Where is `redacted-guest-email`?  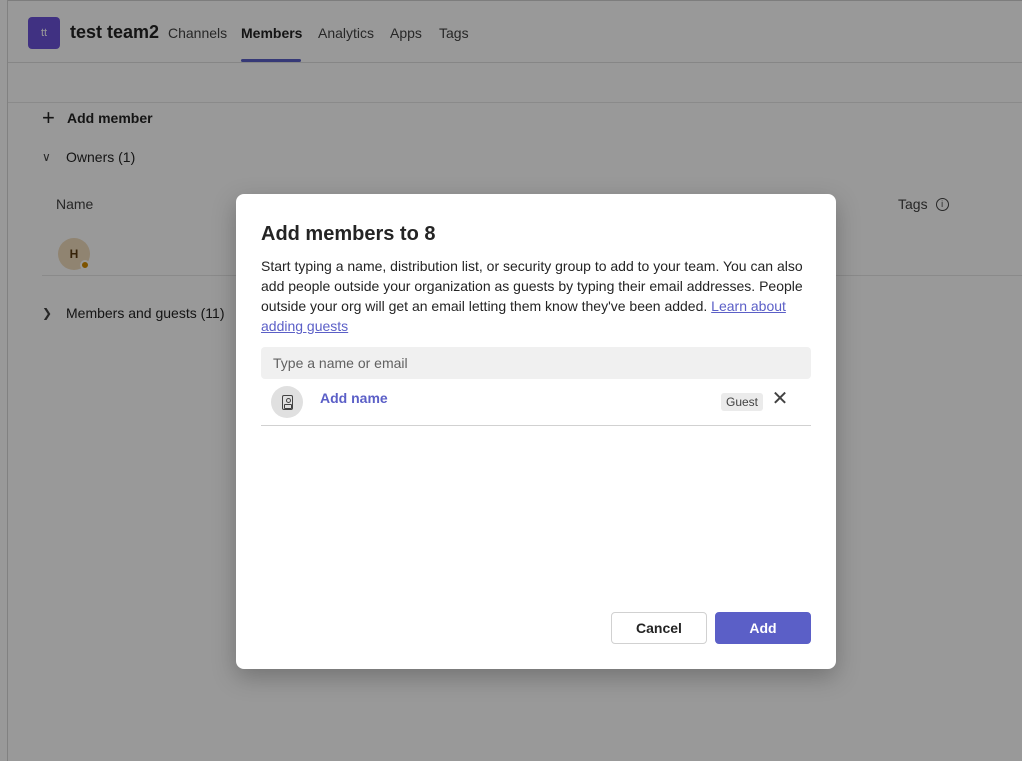
redacted-guest-email is located at coordinates (430, 413).